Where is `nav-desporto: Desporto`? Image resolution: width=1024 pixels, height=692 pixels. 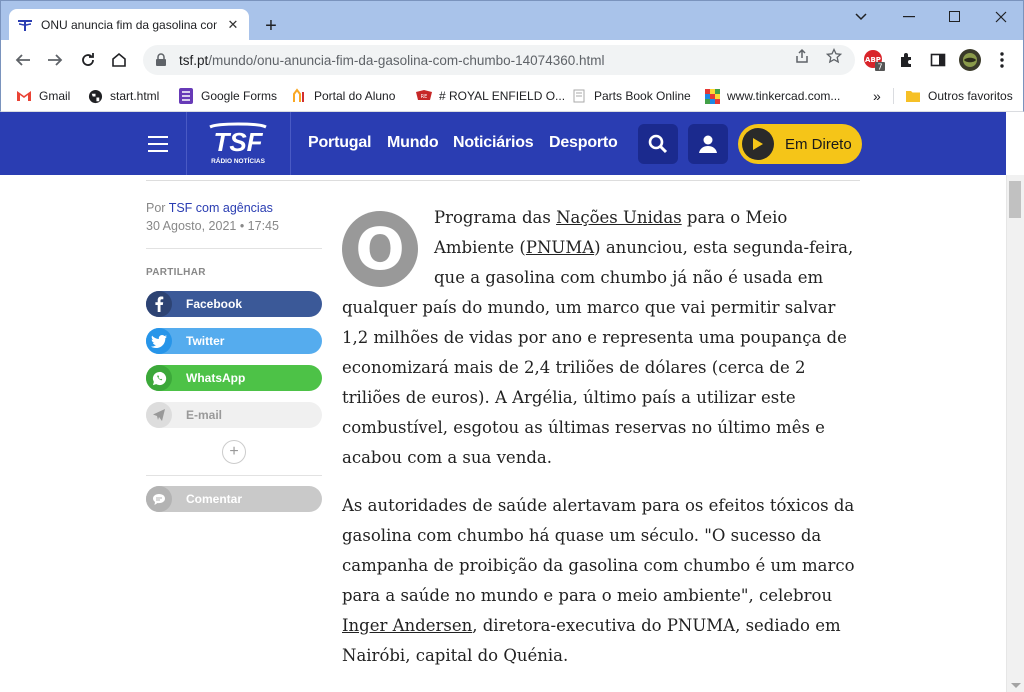 nav-desporto: Desporto is located at coordinates (583, 143).